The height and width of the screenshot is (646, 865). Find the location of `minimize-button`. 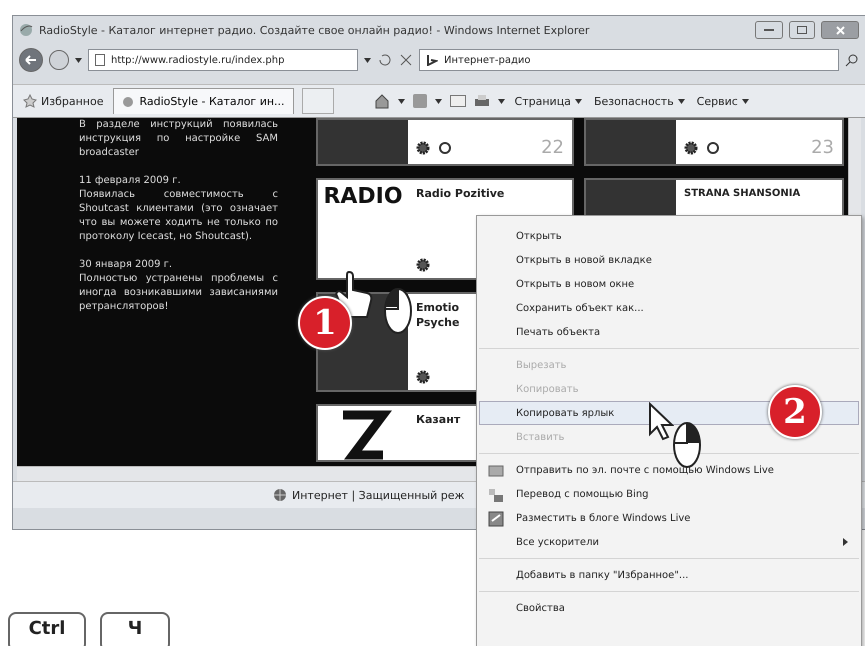

minimize-button is located at coordinates (769, 30).